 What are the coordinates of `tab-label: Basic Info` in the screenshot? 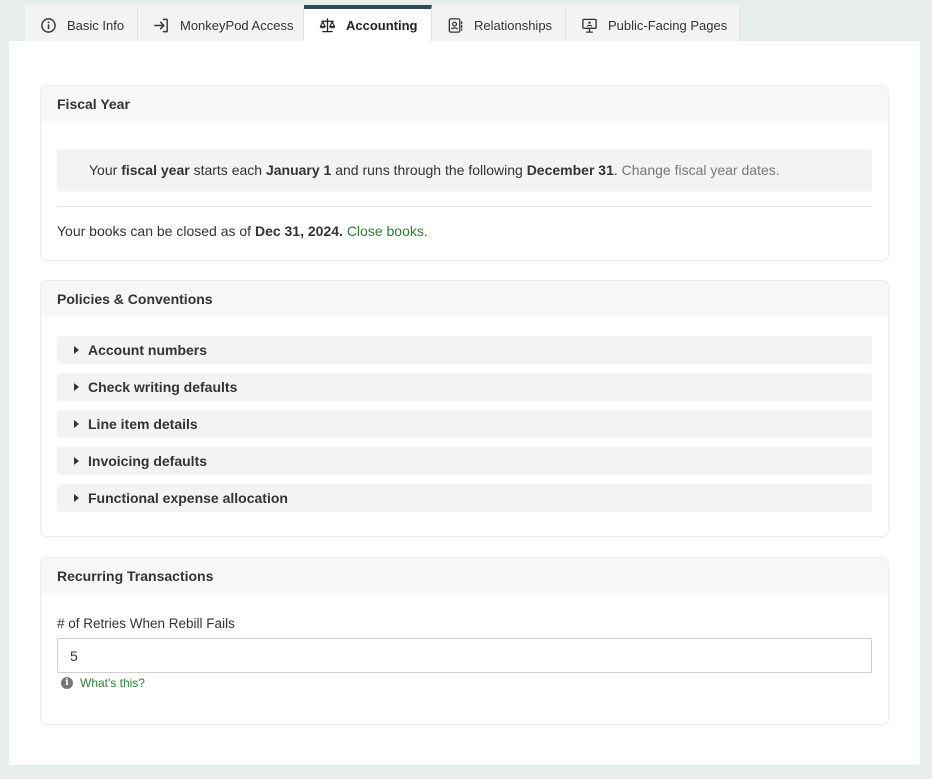 It's located at (96, 25).